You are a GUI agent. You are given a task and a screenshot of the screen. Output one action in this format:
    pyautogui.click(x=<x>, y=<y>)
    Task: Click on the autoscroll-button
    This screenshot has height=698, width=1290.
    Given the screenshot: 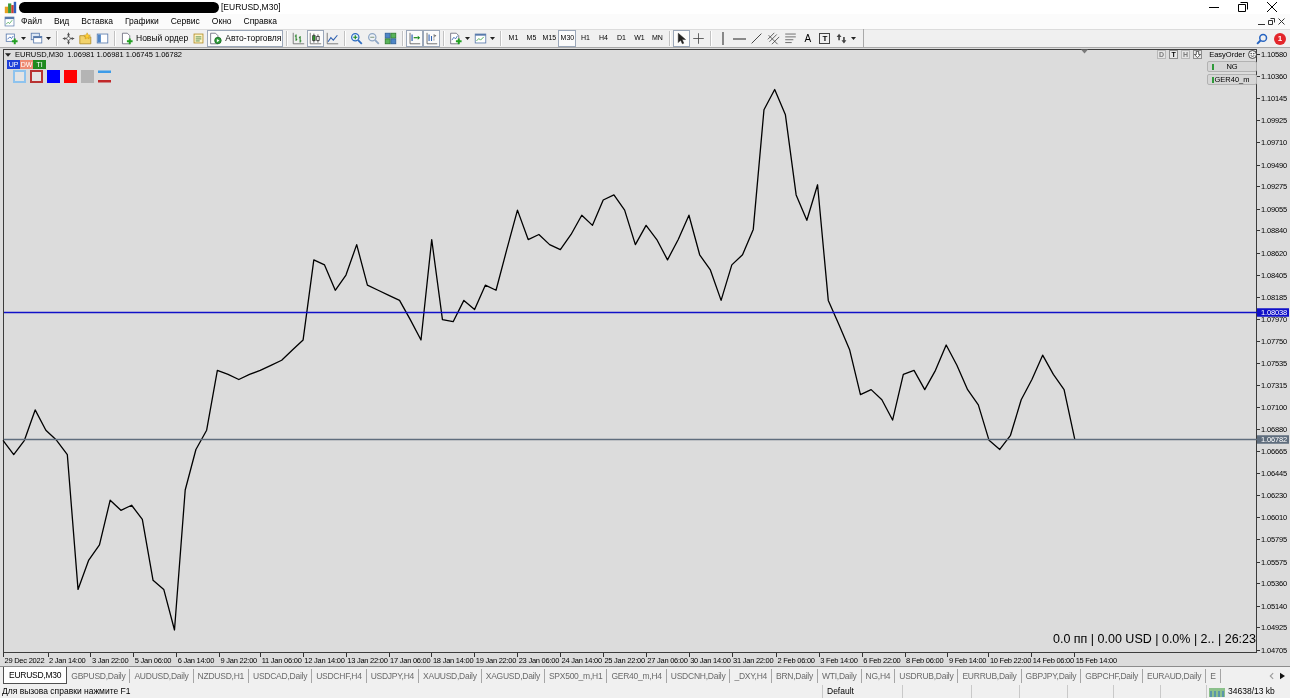 What is the action you would take?
    pyautogui.click(x=415, y=38)
    